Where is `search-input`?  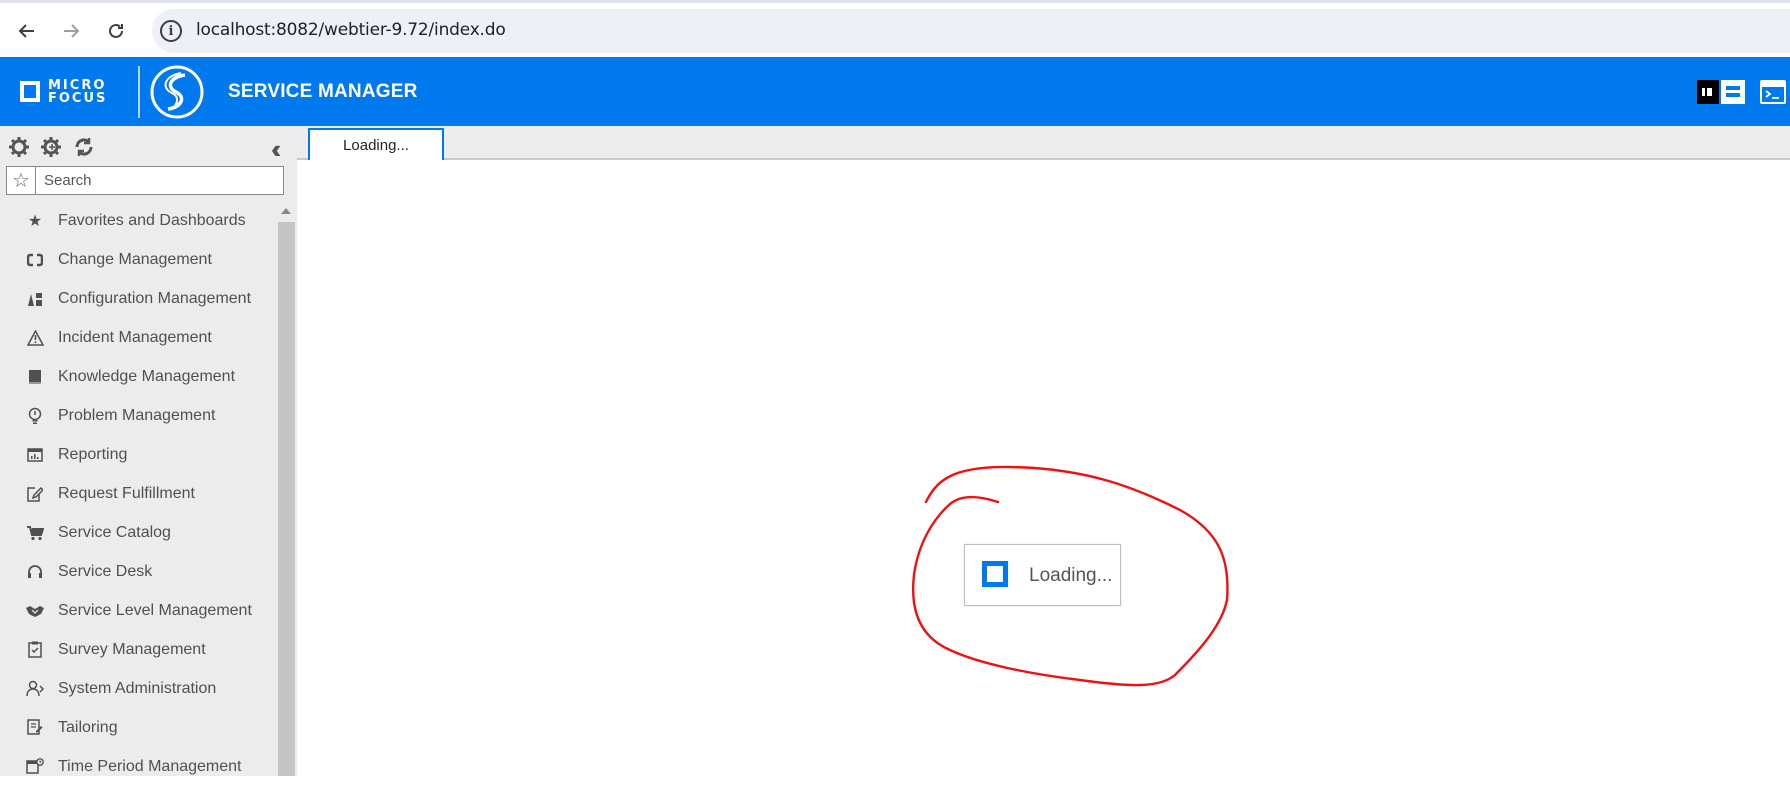 search-input is located at coordinates (162, 180).